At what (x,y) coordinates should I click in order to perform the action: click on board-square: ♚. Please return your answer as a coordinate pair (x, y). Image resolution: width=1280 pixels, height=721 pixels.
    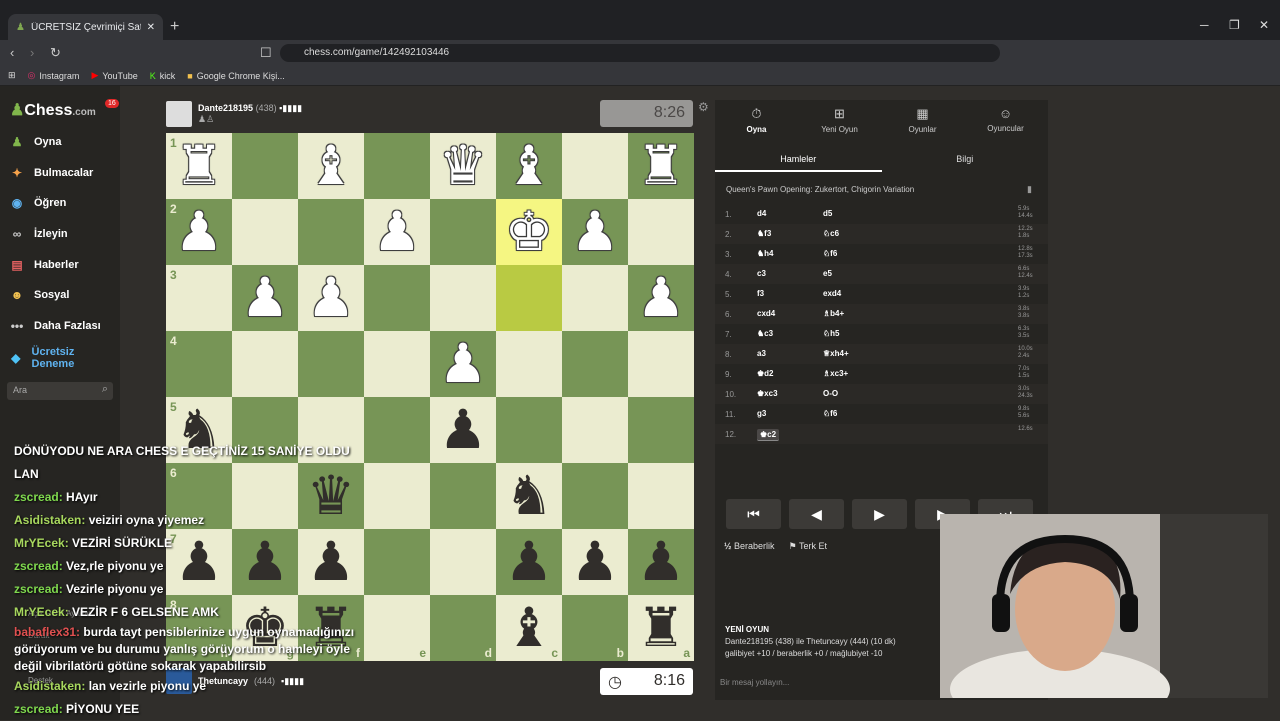
    Looking at the image, I should click on (529, 232).